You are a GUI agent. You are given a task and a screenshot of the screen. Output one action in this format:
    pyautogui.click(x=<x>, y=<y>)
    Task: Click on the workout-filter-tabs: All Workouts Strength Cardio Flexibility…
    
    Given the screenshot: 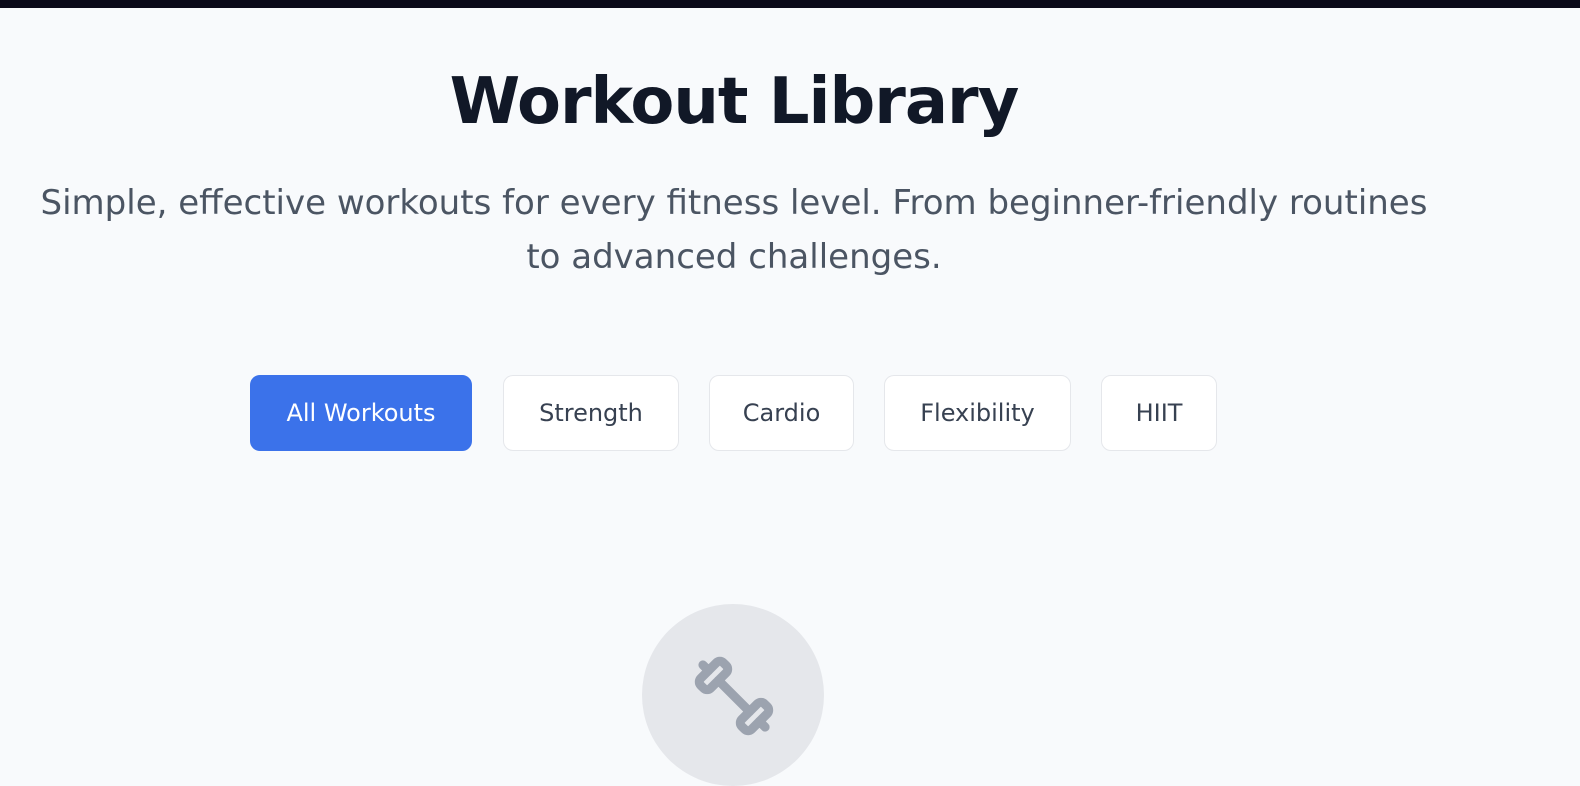 What is the action you would take?
    pyautogui.click(x=790, y=413)
    